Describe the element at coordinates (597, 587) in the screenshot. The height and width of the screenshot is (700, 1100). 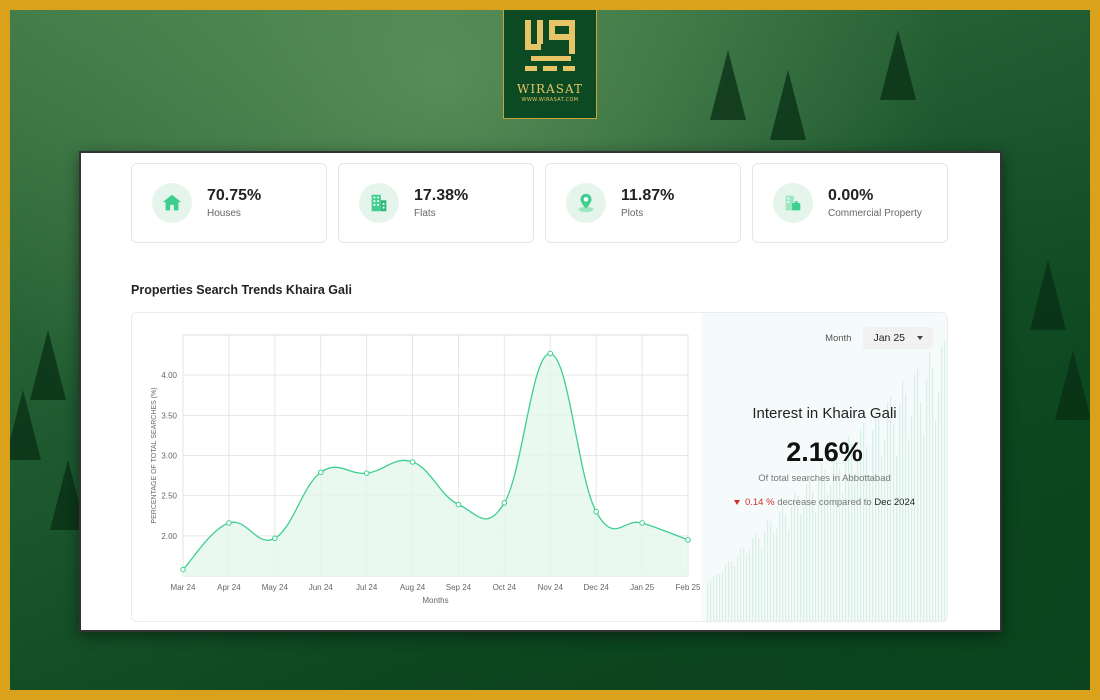
I see `x-tick-label: Dec 24` at that location.